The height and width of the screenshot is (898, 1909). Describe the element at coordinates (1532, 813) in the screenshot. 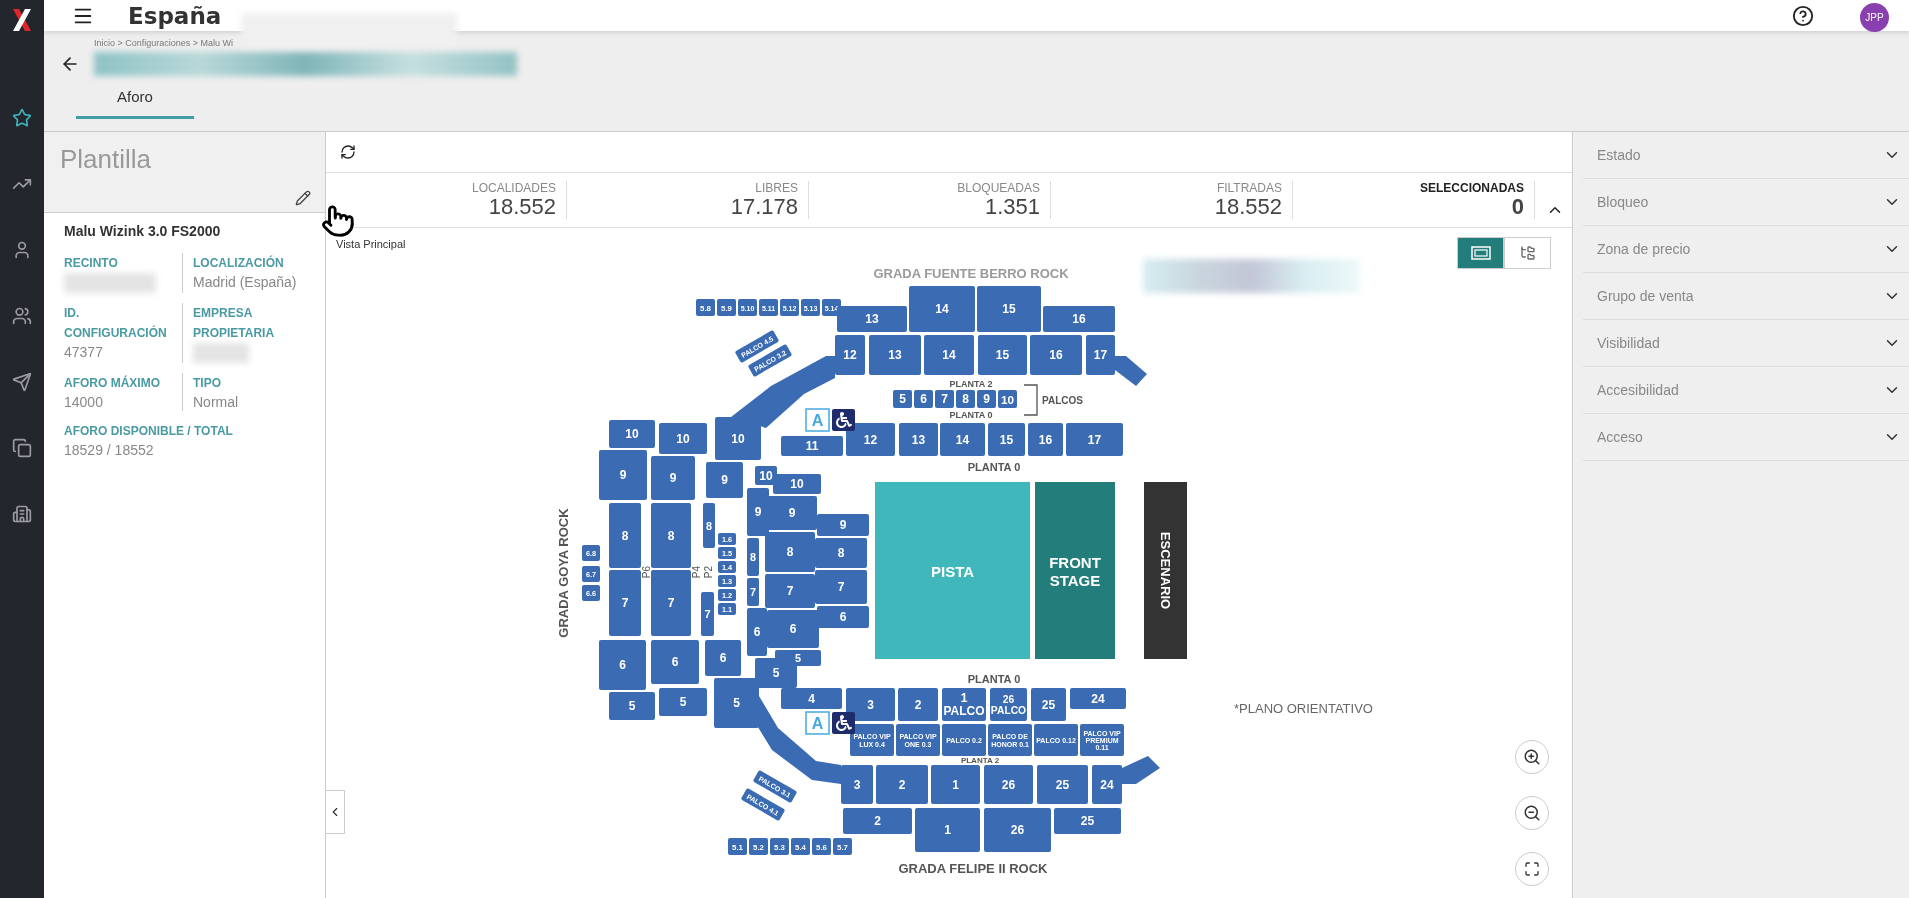

I see `zoom-out-button` at that location.